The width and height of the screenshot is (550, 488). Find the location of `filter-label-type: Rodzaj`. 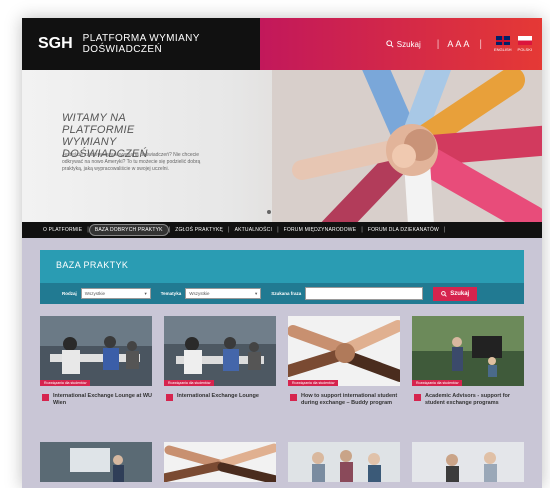

filter-label-type: Rodzaj is located at coordinates (69, 293).